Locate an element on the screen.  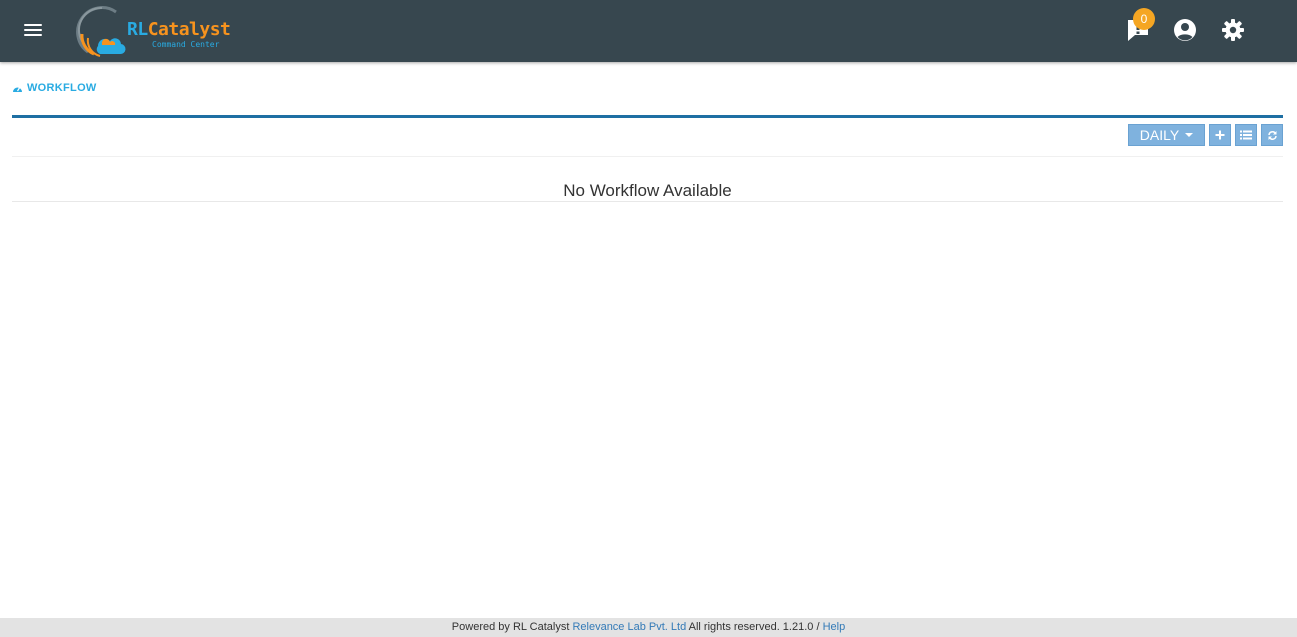
add-workflow-button is located at coordinates (1220, 135).